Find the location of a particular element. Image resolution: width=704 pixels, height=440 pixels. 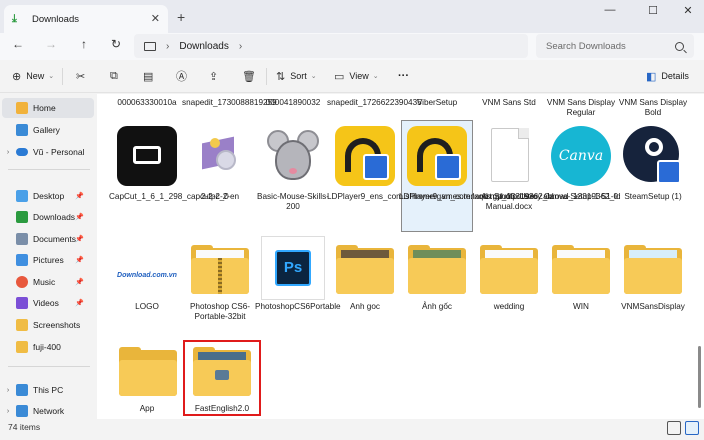

file-name: 2-2-2-2-en is located at coordinates (220, 196).